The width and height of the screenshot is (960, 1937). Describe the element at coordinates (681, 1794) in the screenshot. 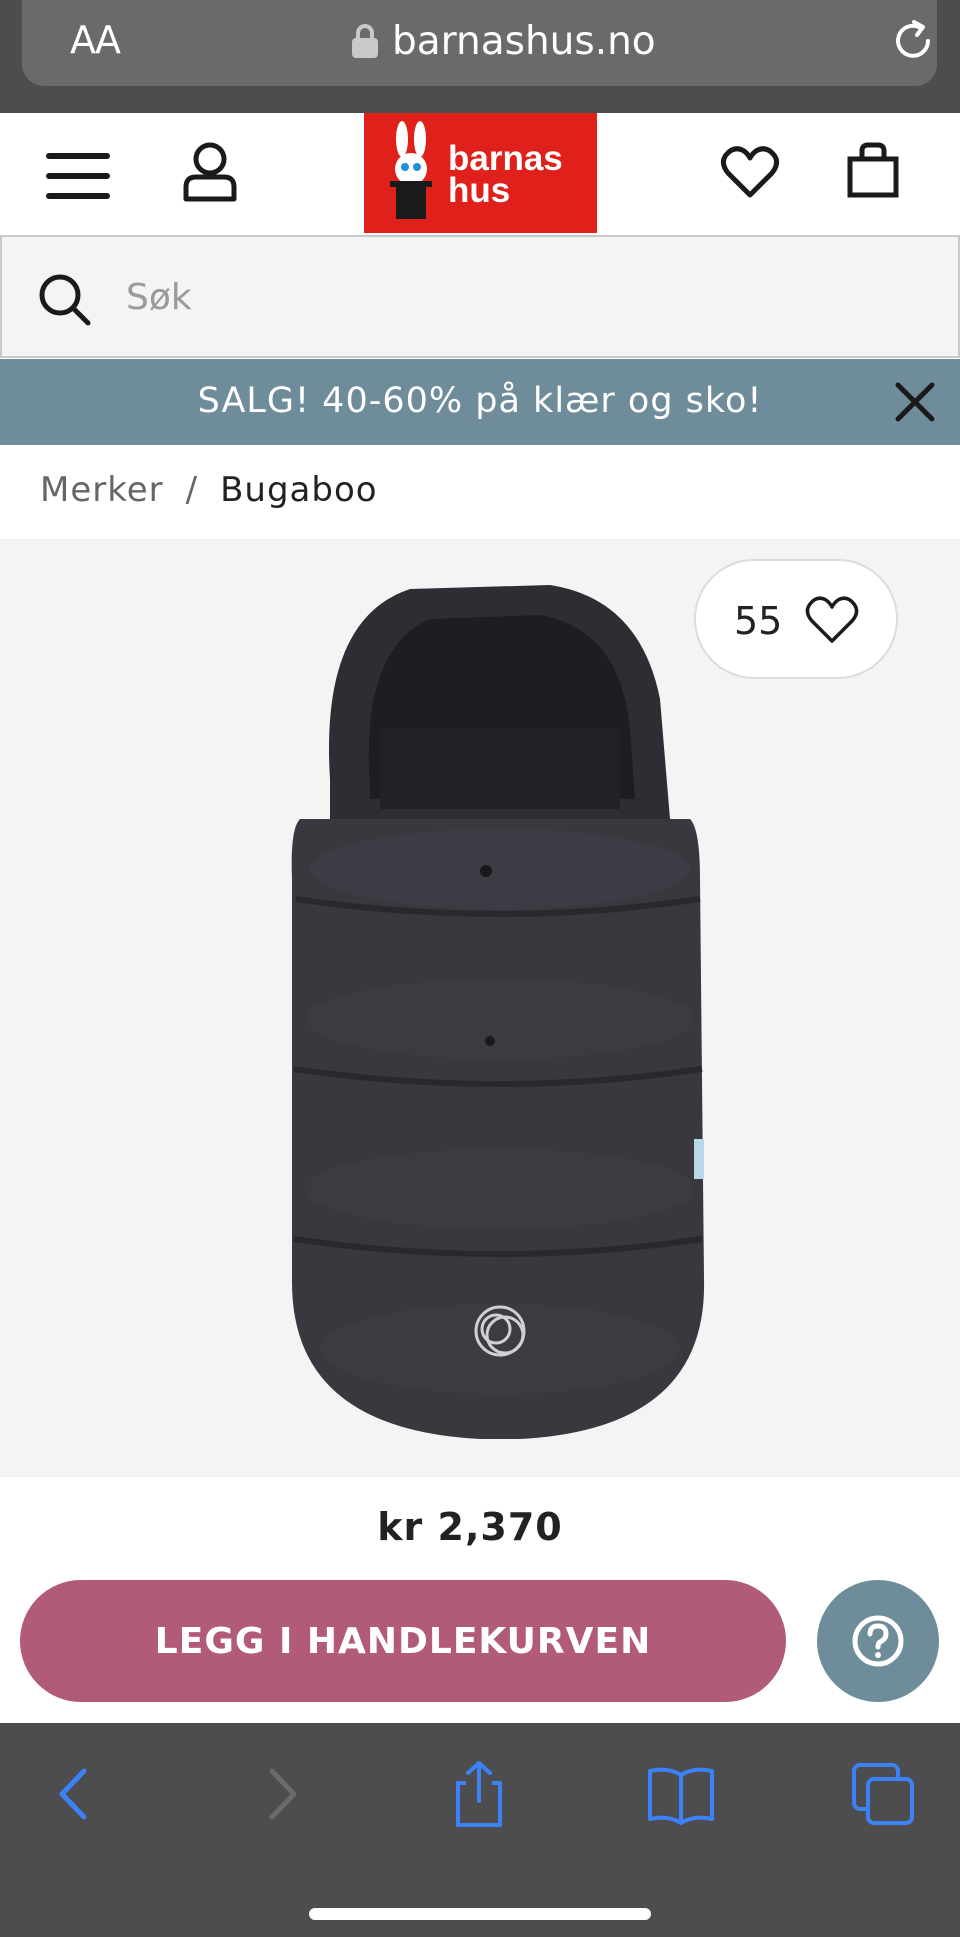

I see `bookmarks-icon` at that location.